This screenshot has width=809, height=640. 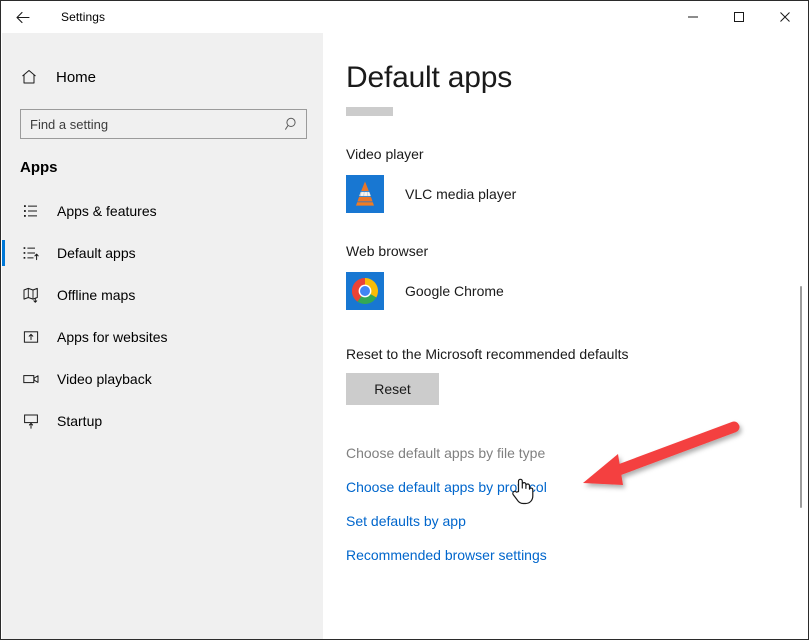 I want to click on page-title: Default apps, so click(x=429, y=77).